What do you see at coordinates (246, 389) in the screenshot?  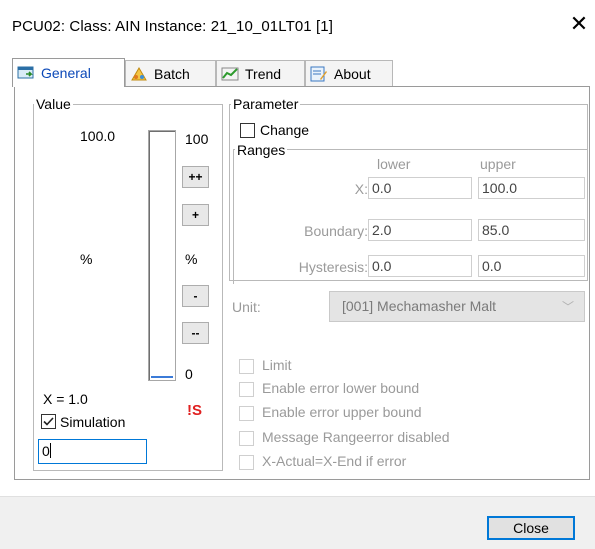 I see `error-lower-bound-checkbox` at bounding box center [246, 389].